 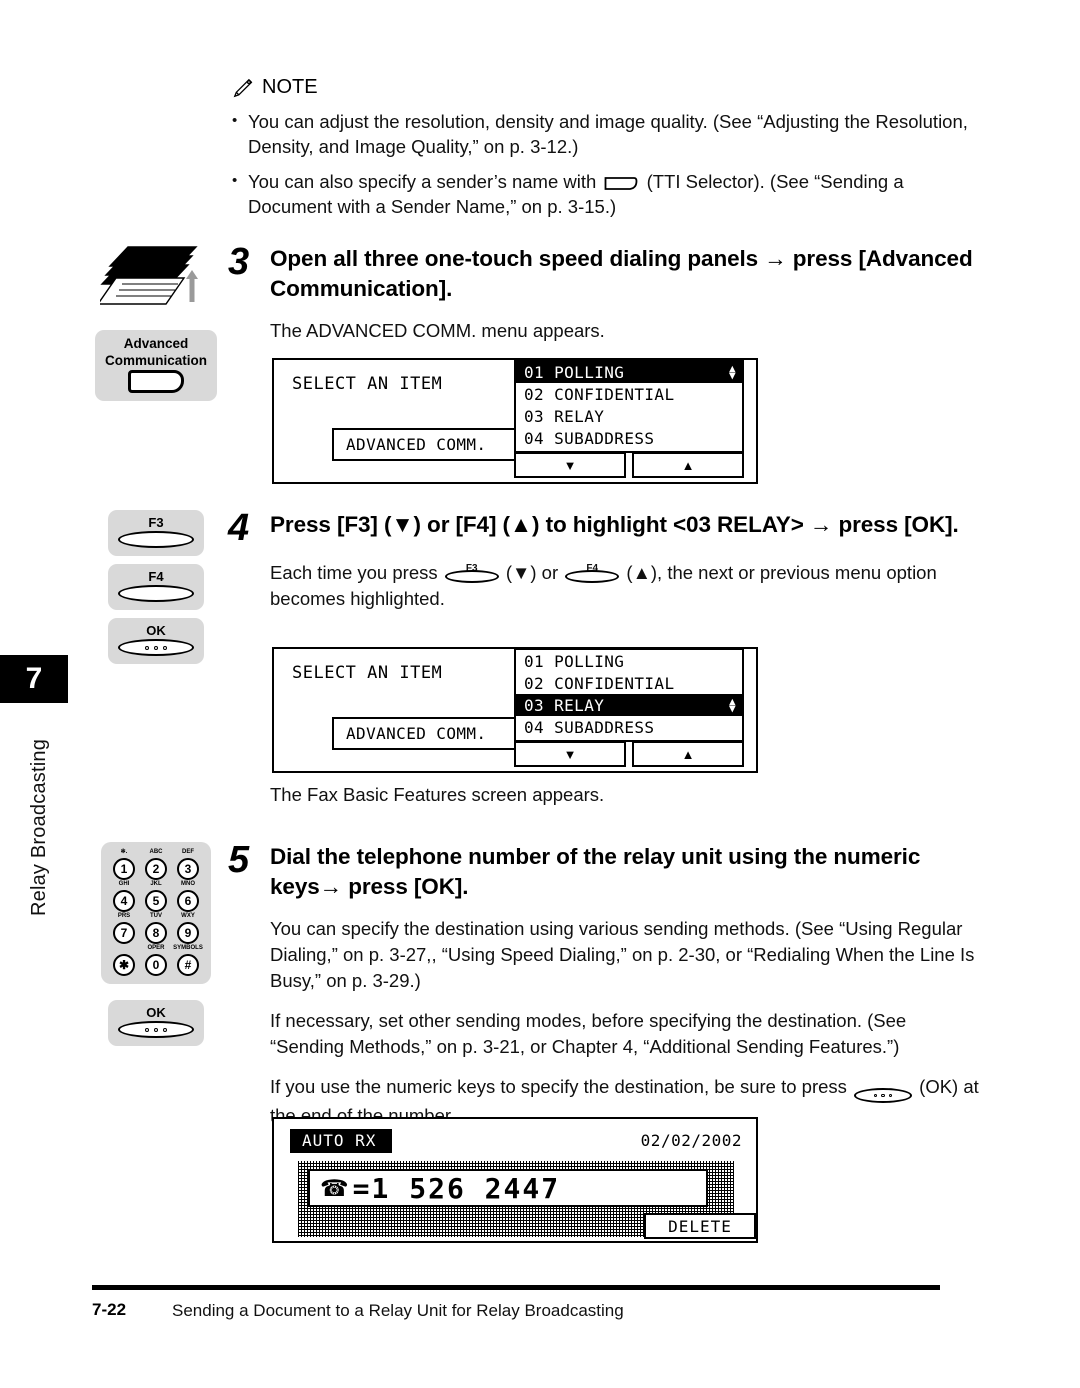 I want to click on lcd1-item-03-label: 03 RELAY, so click(x=564, y=416).